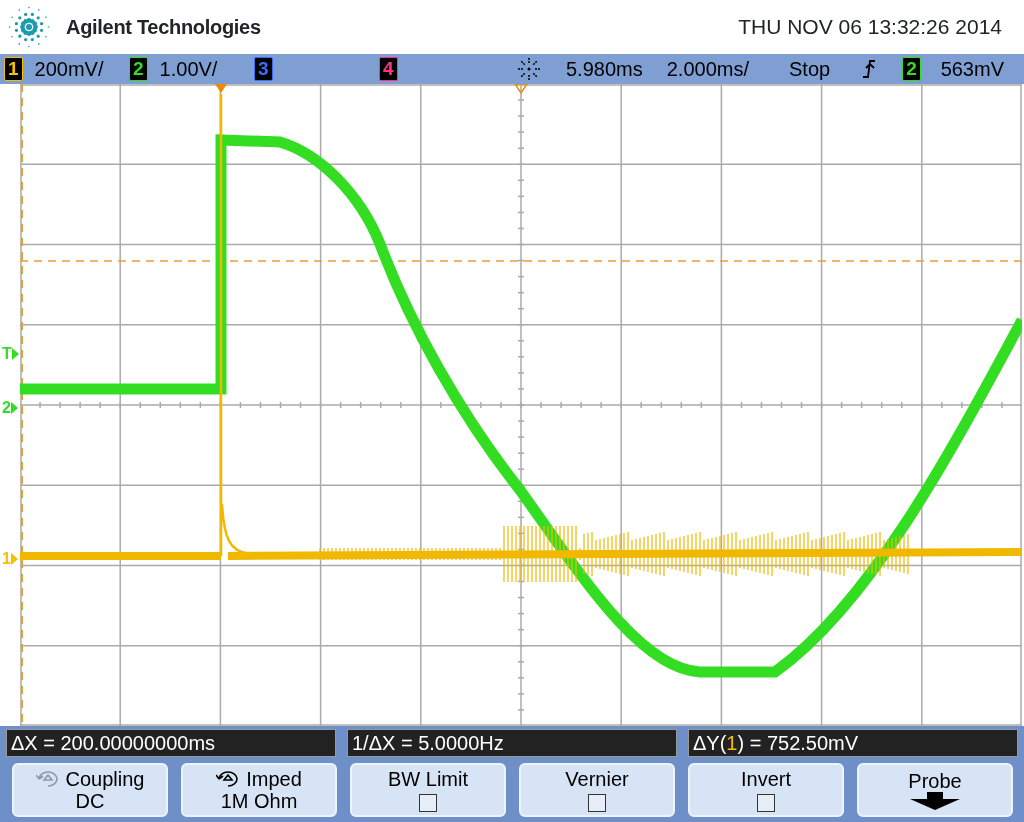 This screenshot has height=822, width=1024. I want to click on brand-name: Agilent Technologies, so click(163, 27).